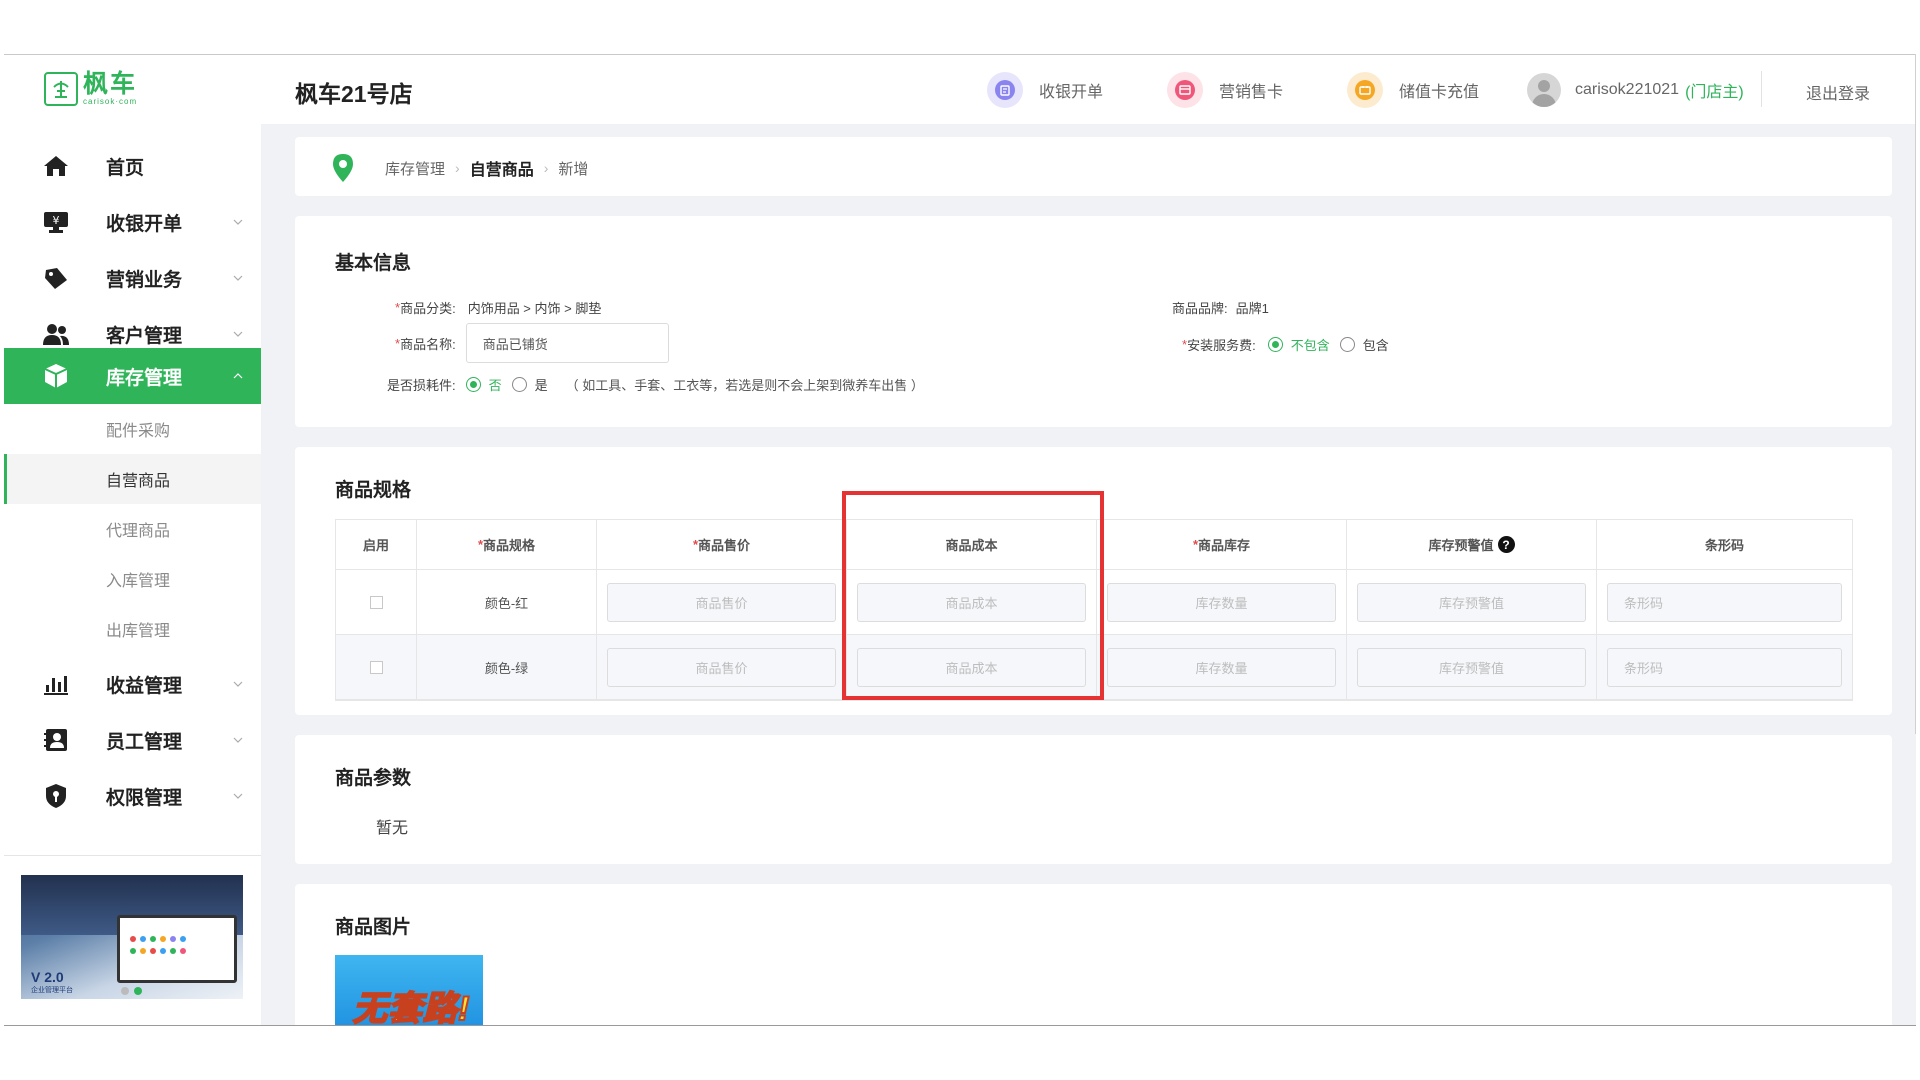 This screenshot has width=1920, height=1080. Describe the element at coordinates (343, 168) in the screenshot. I see `location-pin-icon` at that location.